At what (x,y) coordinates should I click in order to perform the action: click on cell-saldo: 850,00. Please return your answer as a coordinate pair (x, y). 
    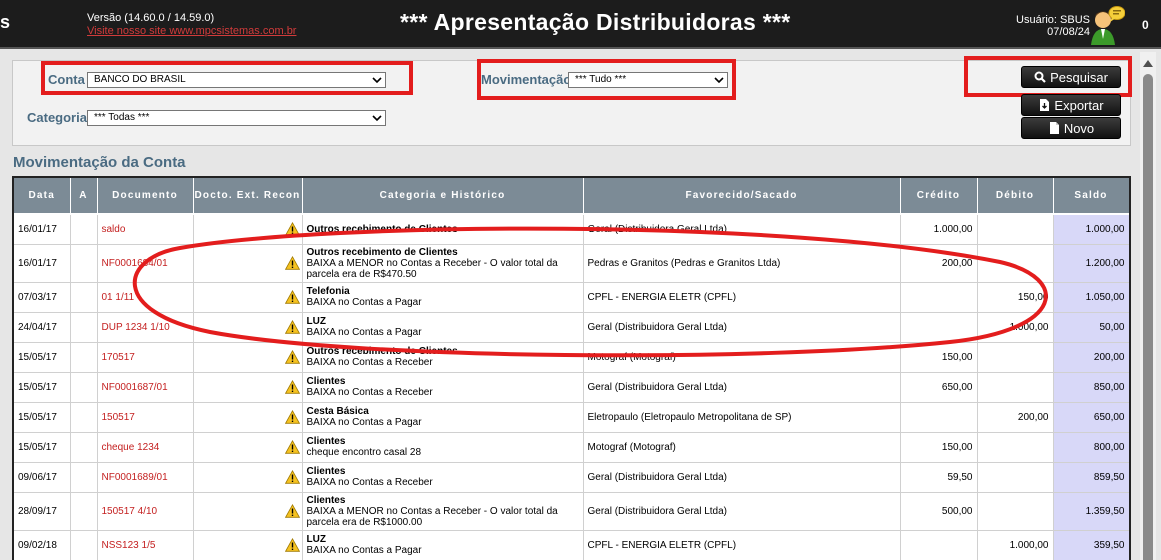
    Looking at the image, I should click on (1091, 387).